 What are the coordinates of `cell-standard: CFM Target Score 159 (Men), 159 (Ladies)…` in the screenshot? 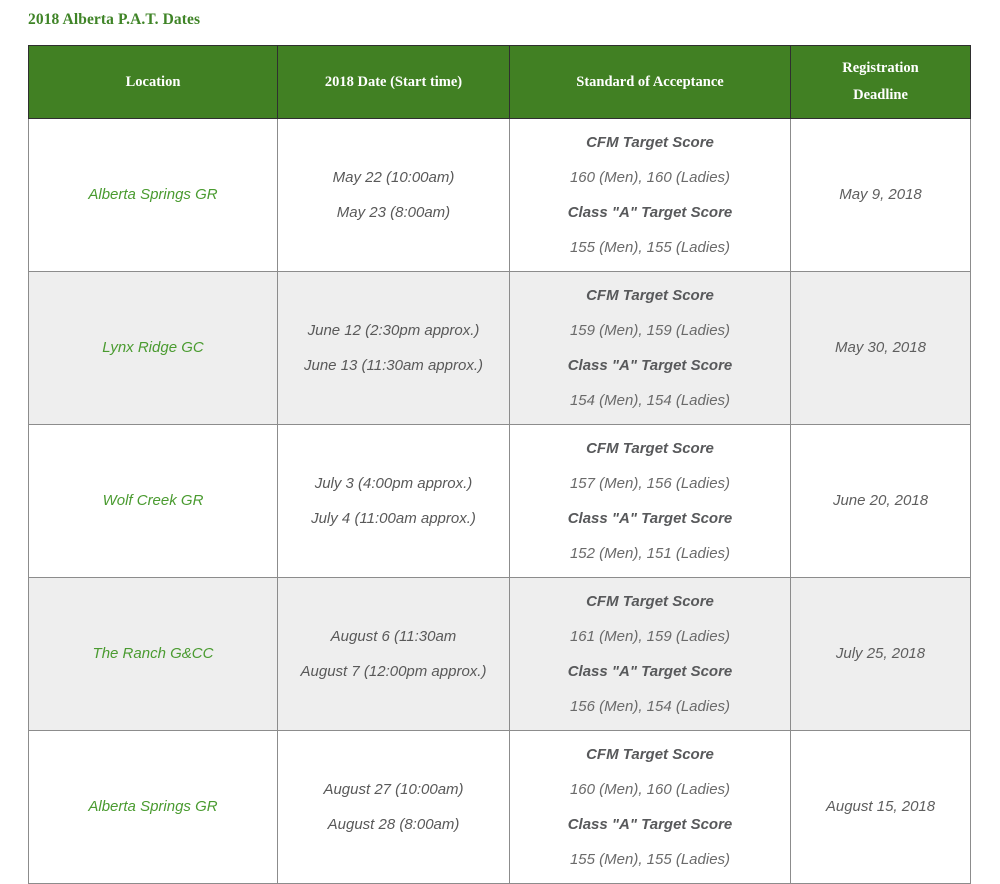 It's located at (650, 348).